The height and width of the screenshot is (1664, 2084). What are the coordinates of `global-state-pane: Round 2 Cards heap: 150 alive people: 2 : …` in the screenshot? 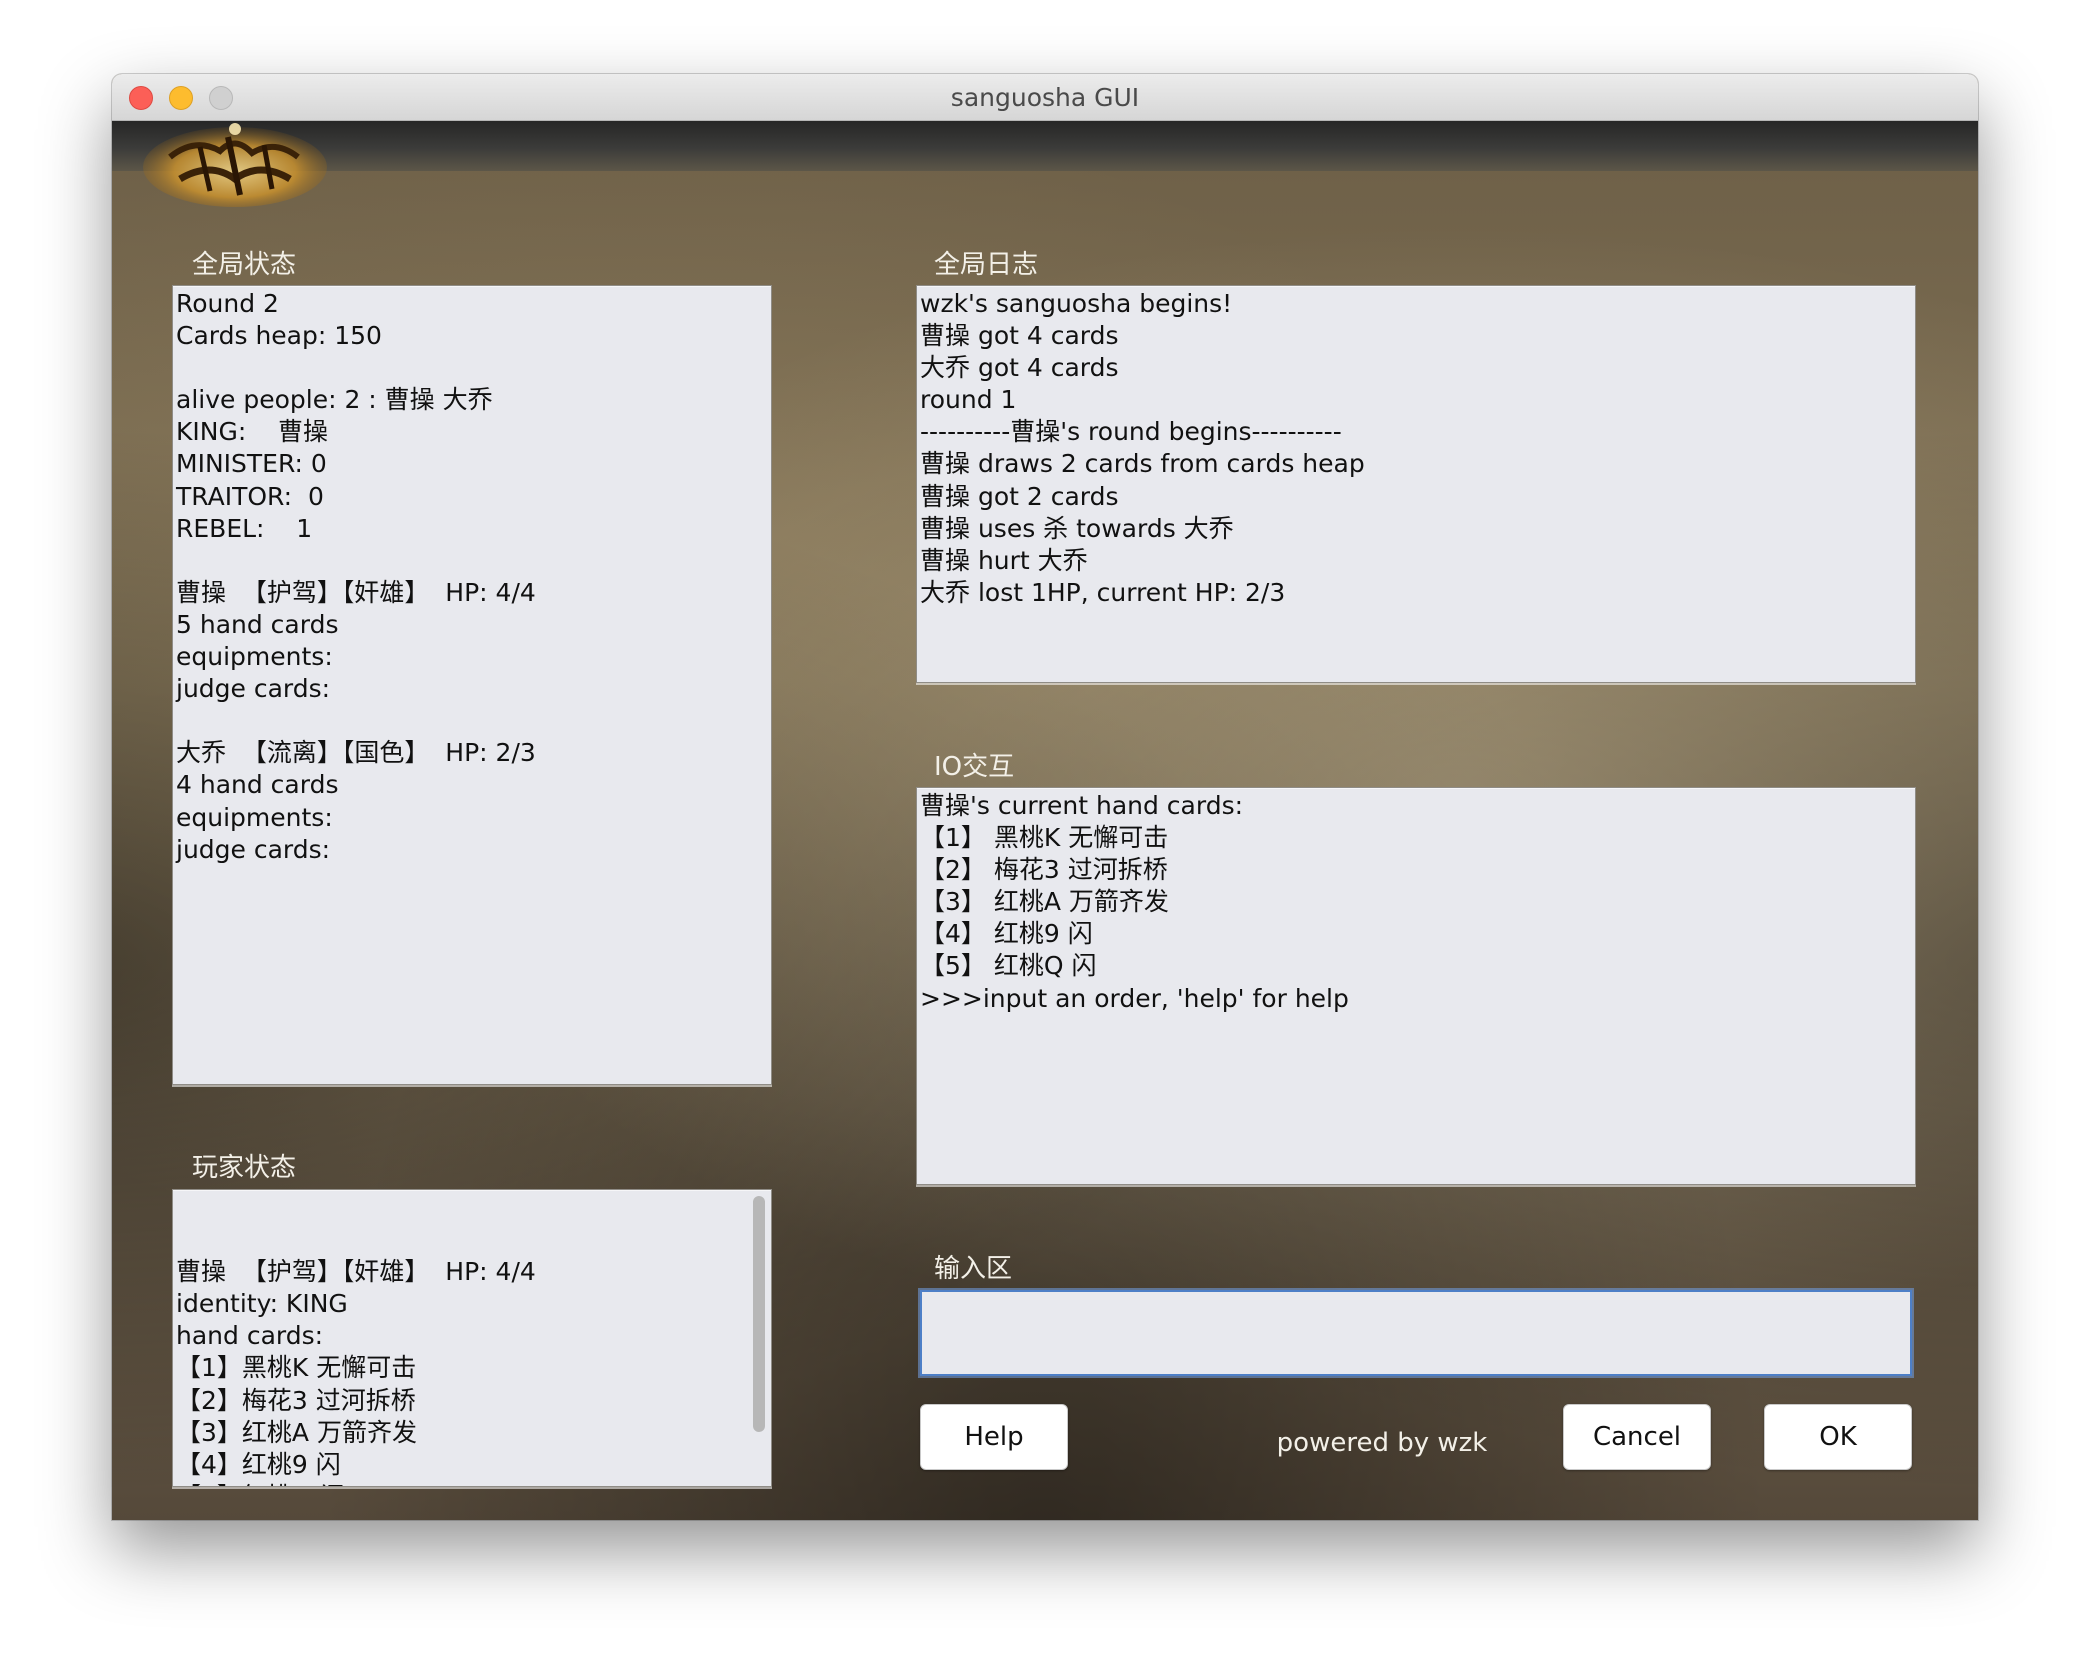 It's located at (472, 685).